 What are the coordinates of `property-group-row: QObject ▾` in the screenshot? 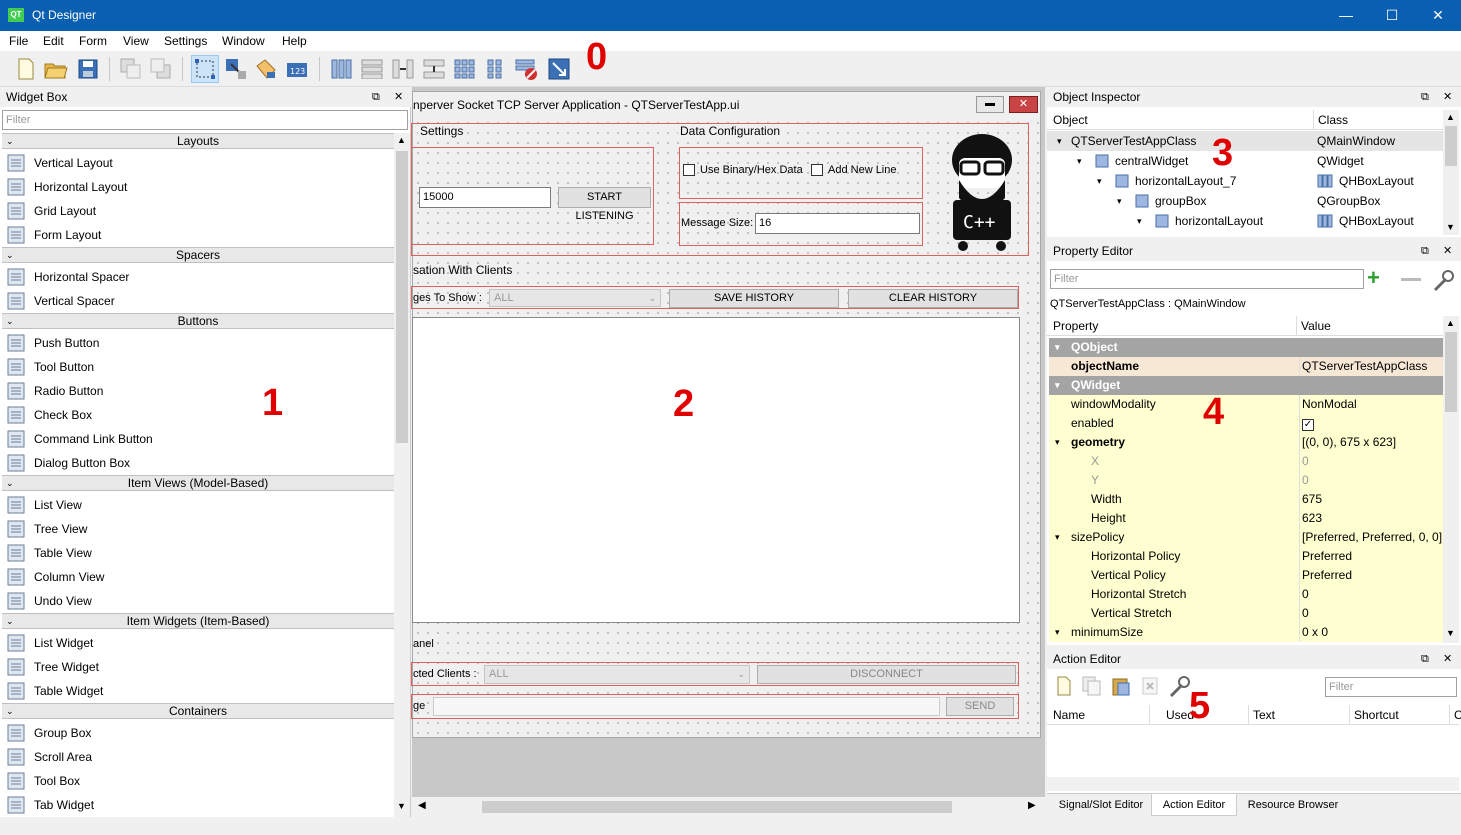 It's located at (1246, 347).